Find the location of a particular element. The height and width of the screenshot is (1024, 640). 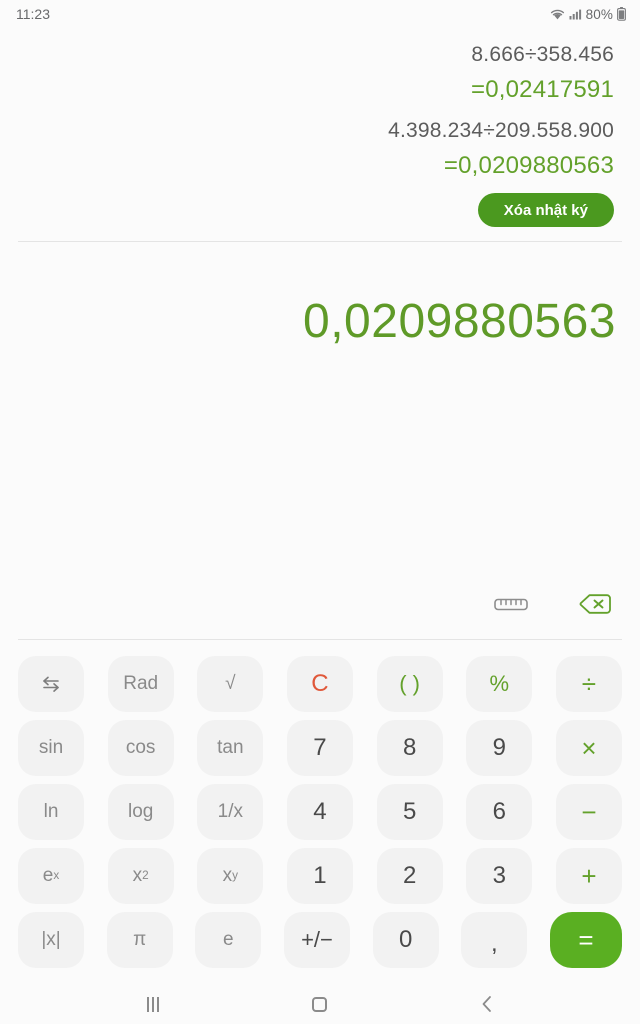

clear-history-button: Xóa nhật ký is located at coordinates (545, 210).